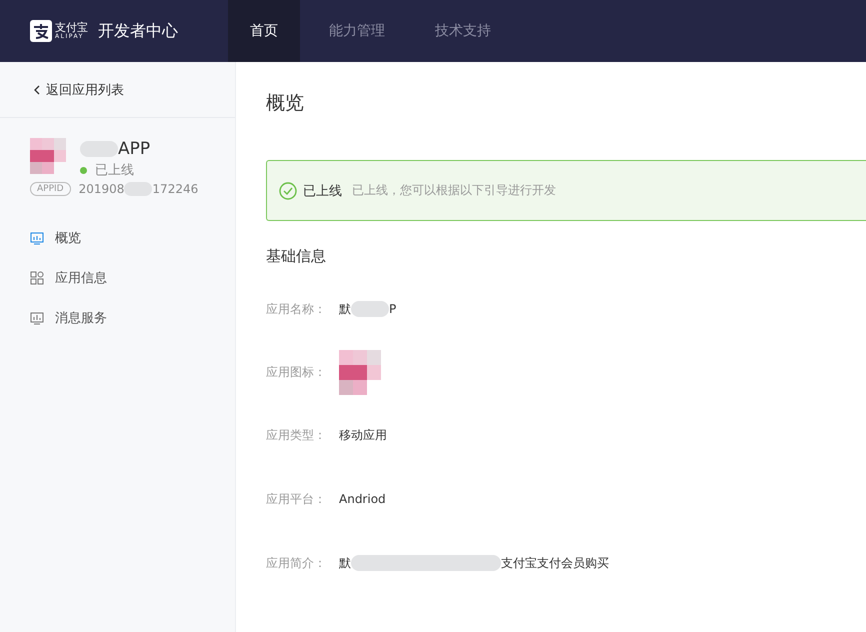 This screenshot has height=632, width=866. I want to click on nav-tab: 首页, so click(264, 31).